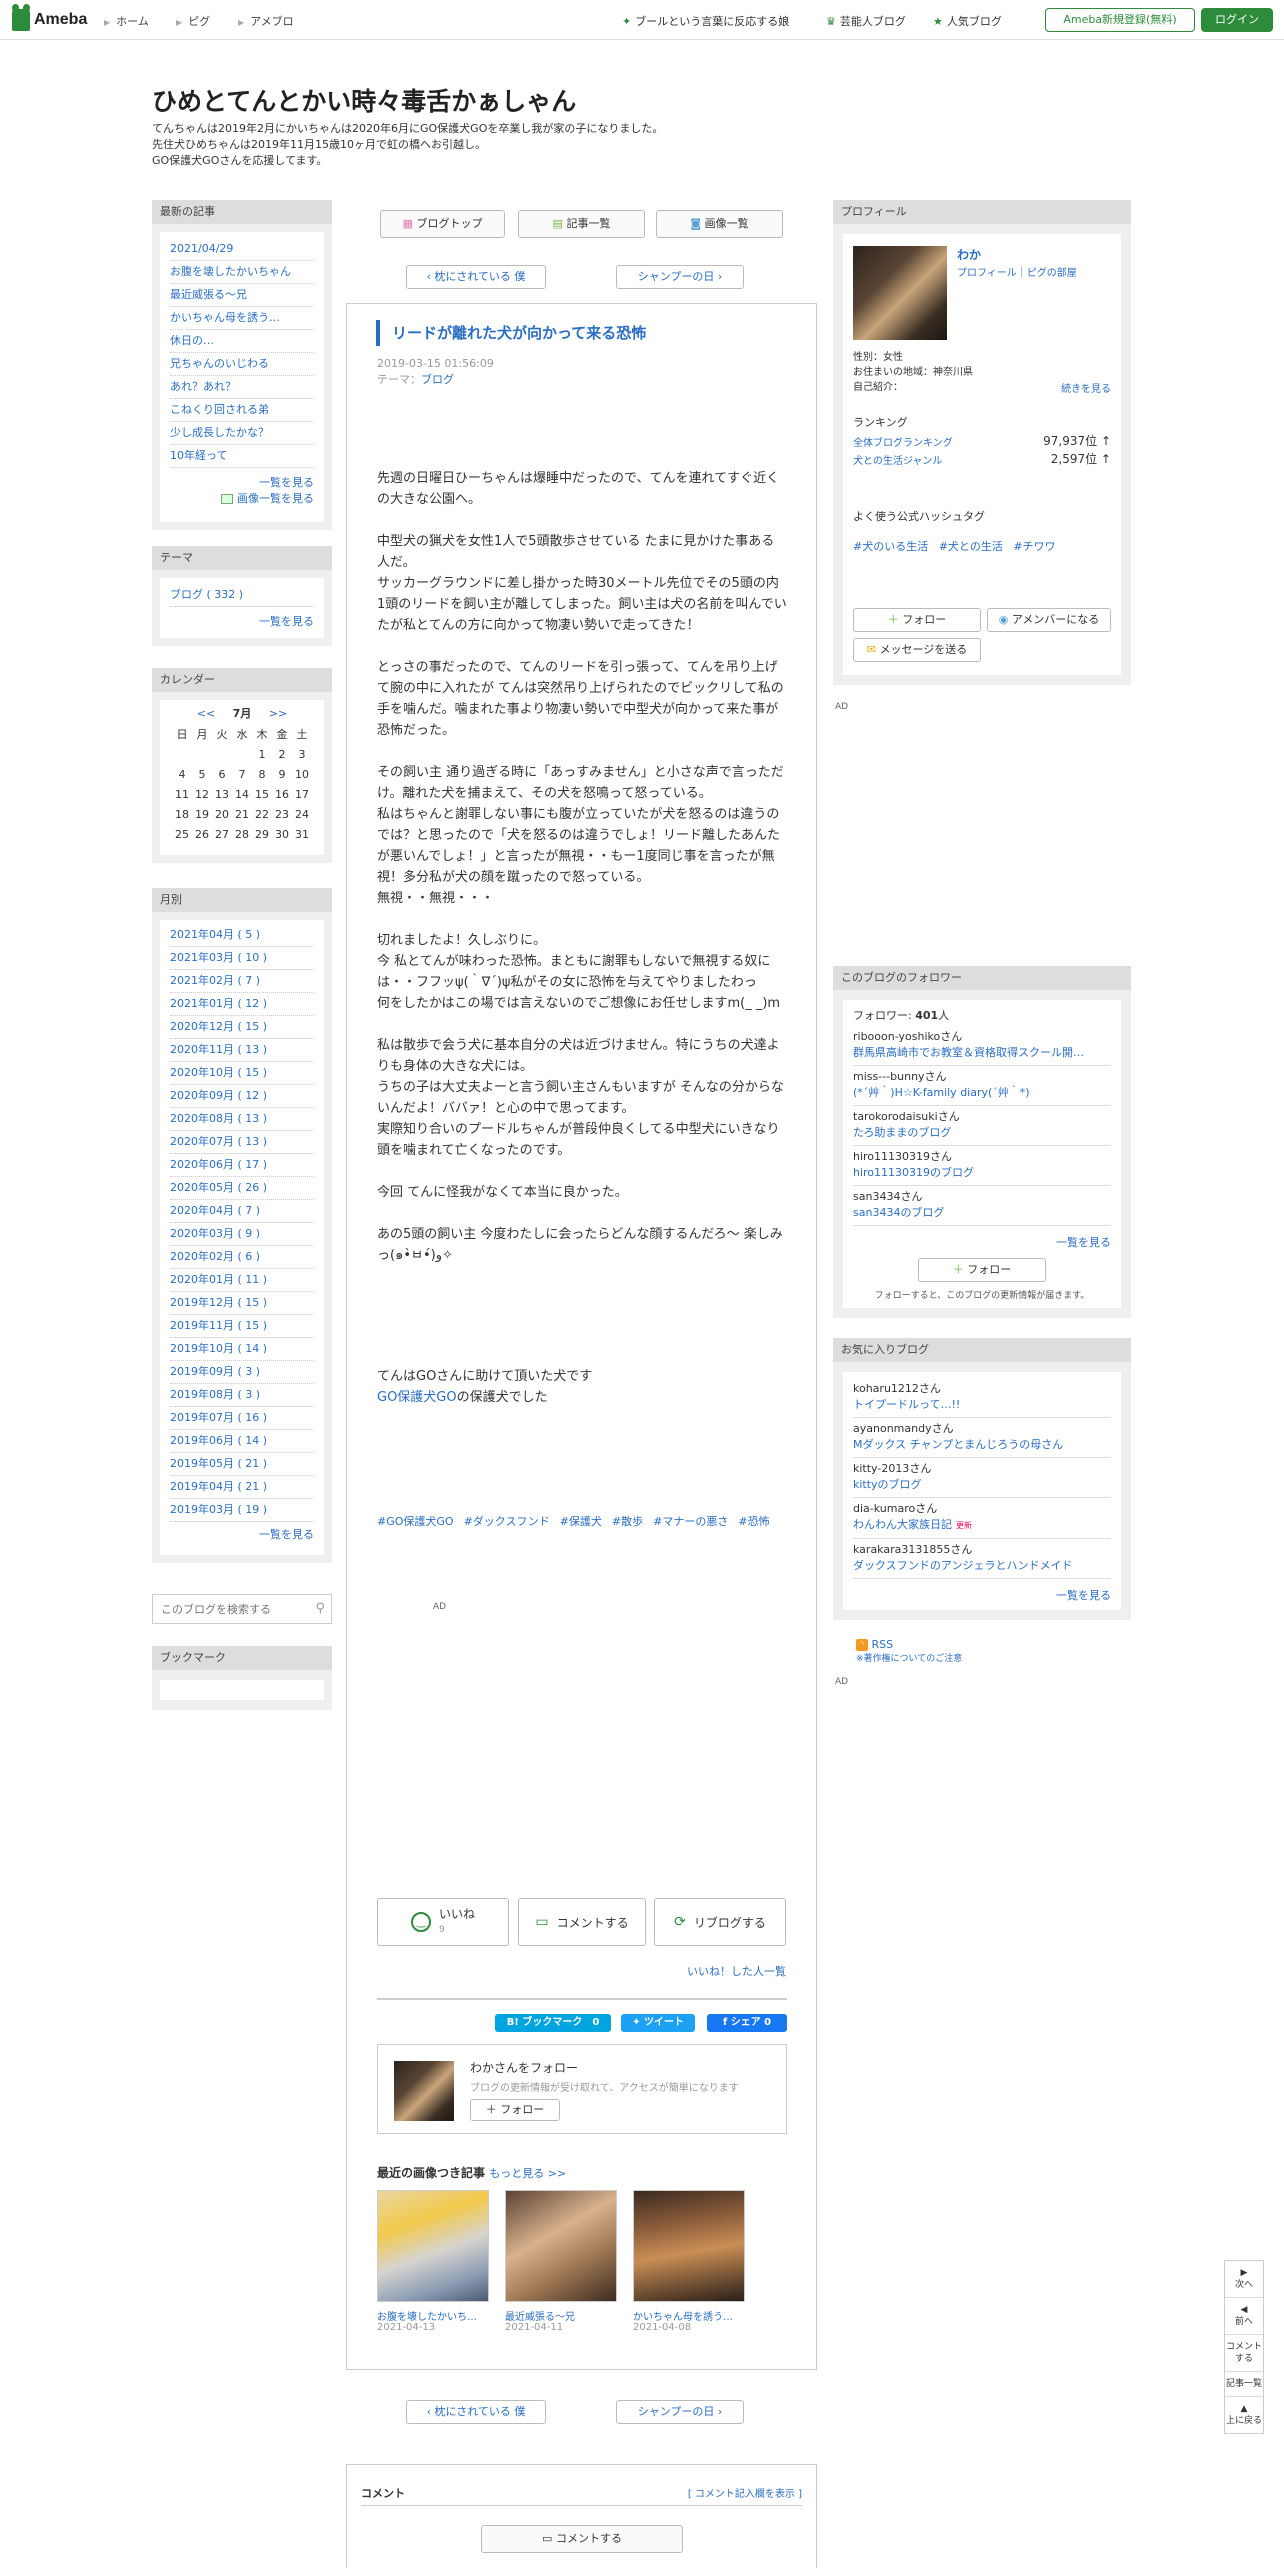 The width and height of the screenshot is (1284, 2568). Describe the element at coordinates (906, 1404) in the screenshot. I see `blog-link: トイプードルって…!!` at that location.